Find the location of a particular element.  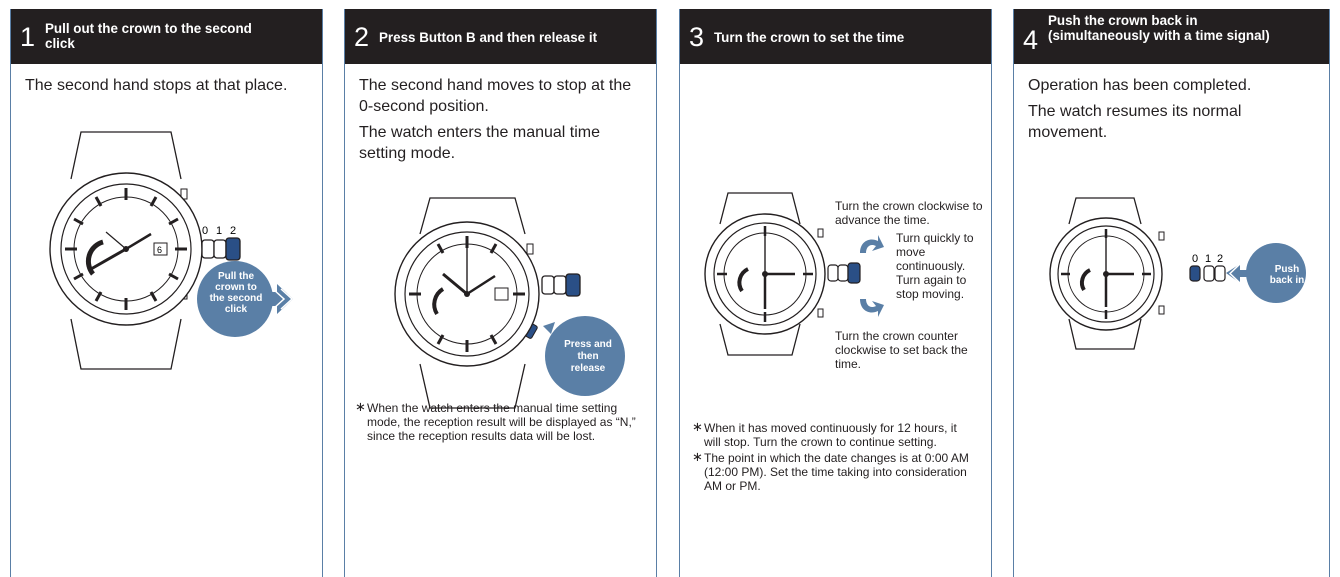

step-title: Turn the crown to set the time is located at coordinates (809, 37).